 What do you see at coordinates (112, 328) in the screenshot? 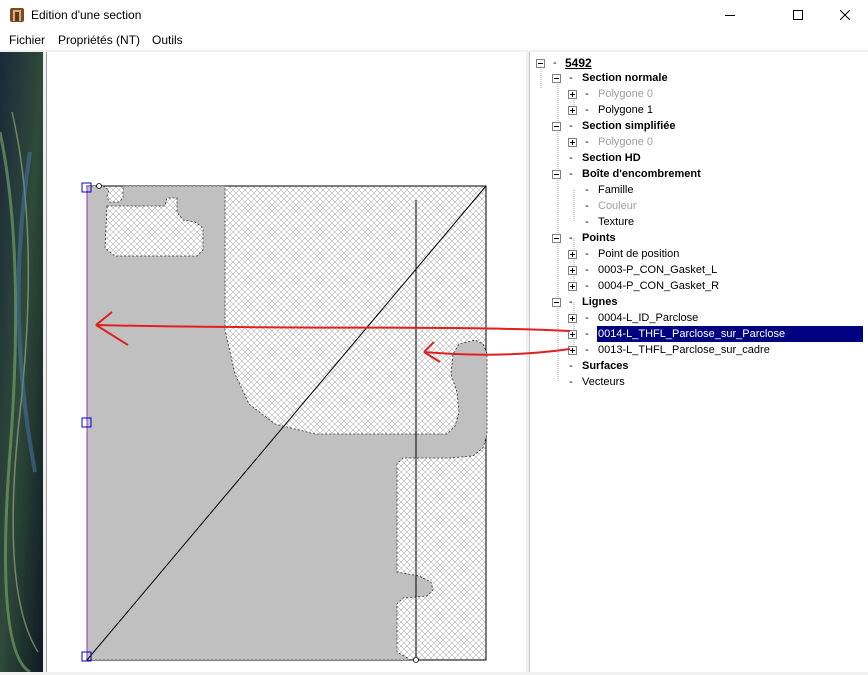
I see `arrow-head-icon` at bounding box center [112, 328].